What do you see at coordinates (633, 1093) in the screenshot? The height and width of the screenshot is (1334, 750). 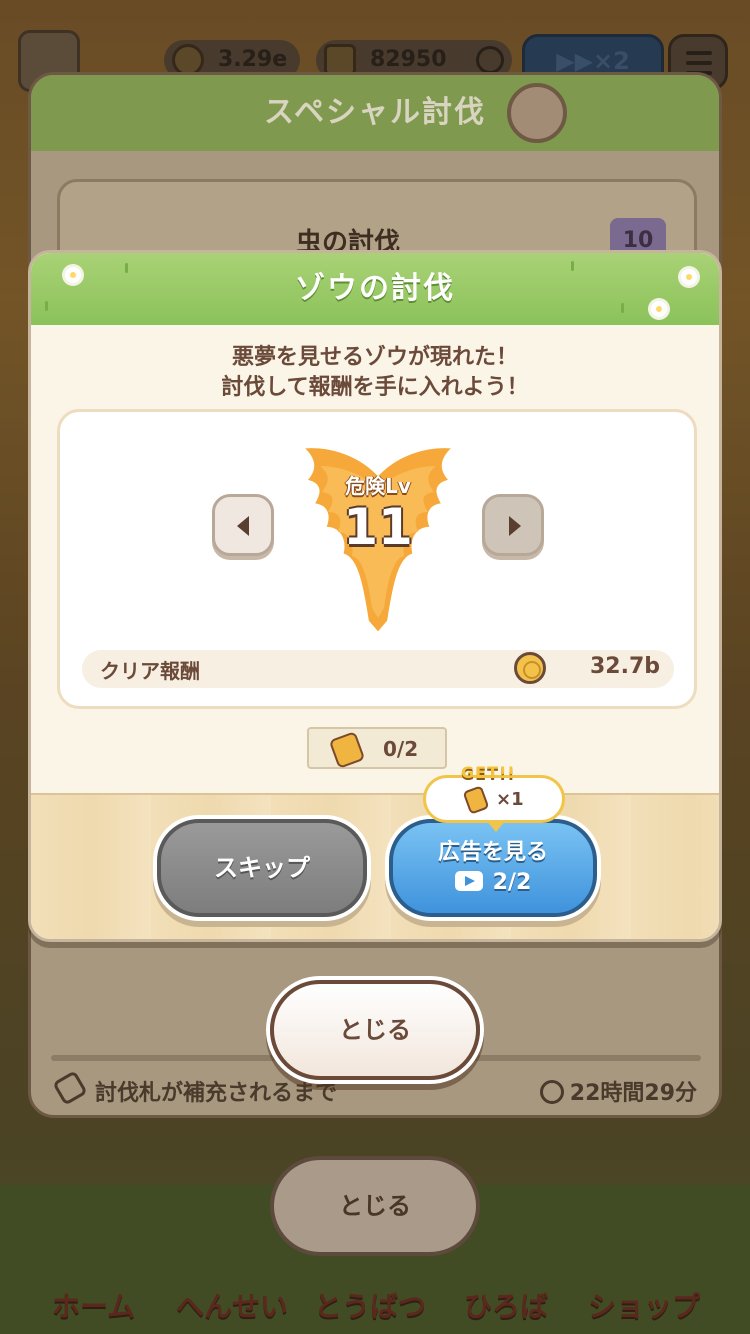 I see `refill-time-value: 22時間29分` at bounding box center [633, 1093].